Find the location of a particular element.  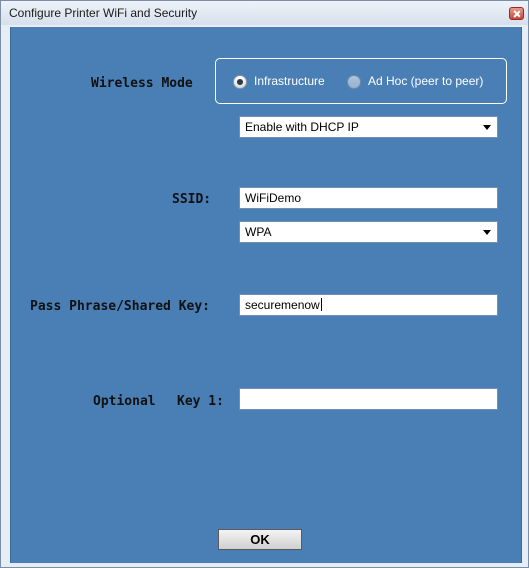

pass-phrase-value: securemenow is located at coordinates (282, 305).